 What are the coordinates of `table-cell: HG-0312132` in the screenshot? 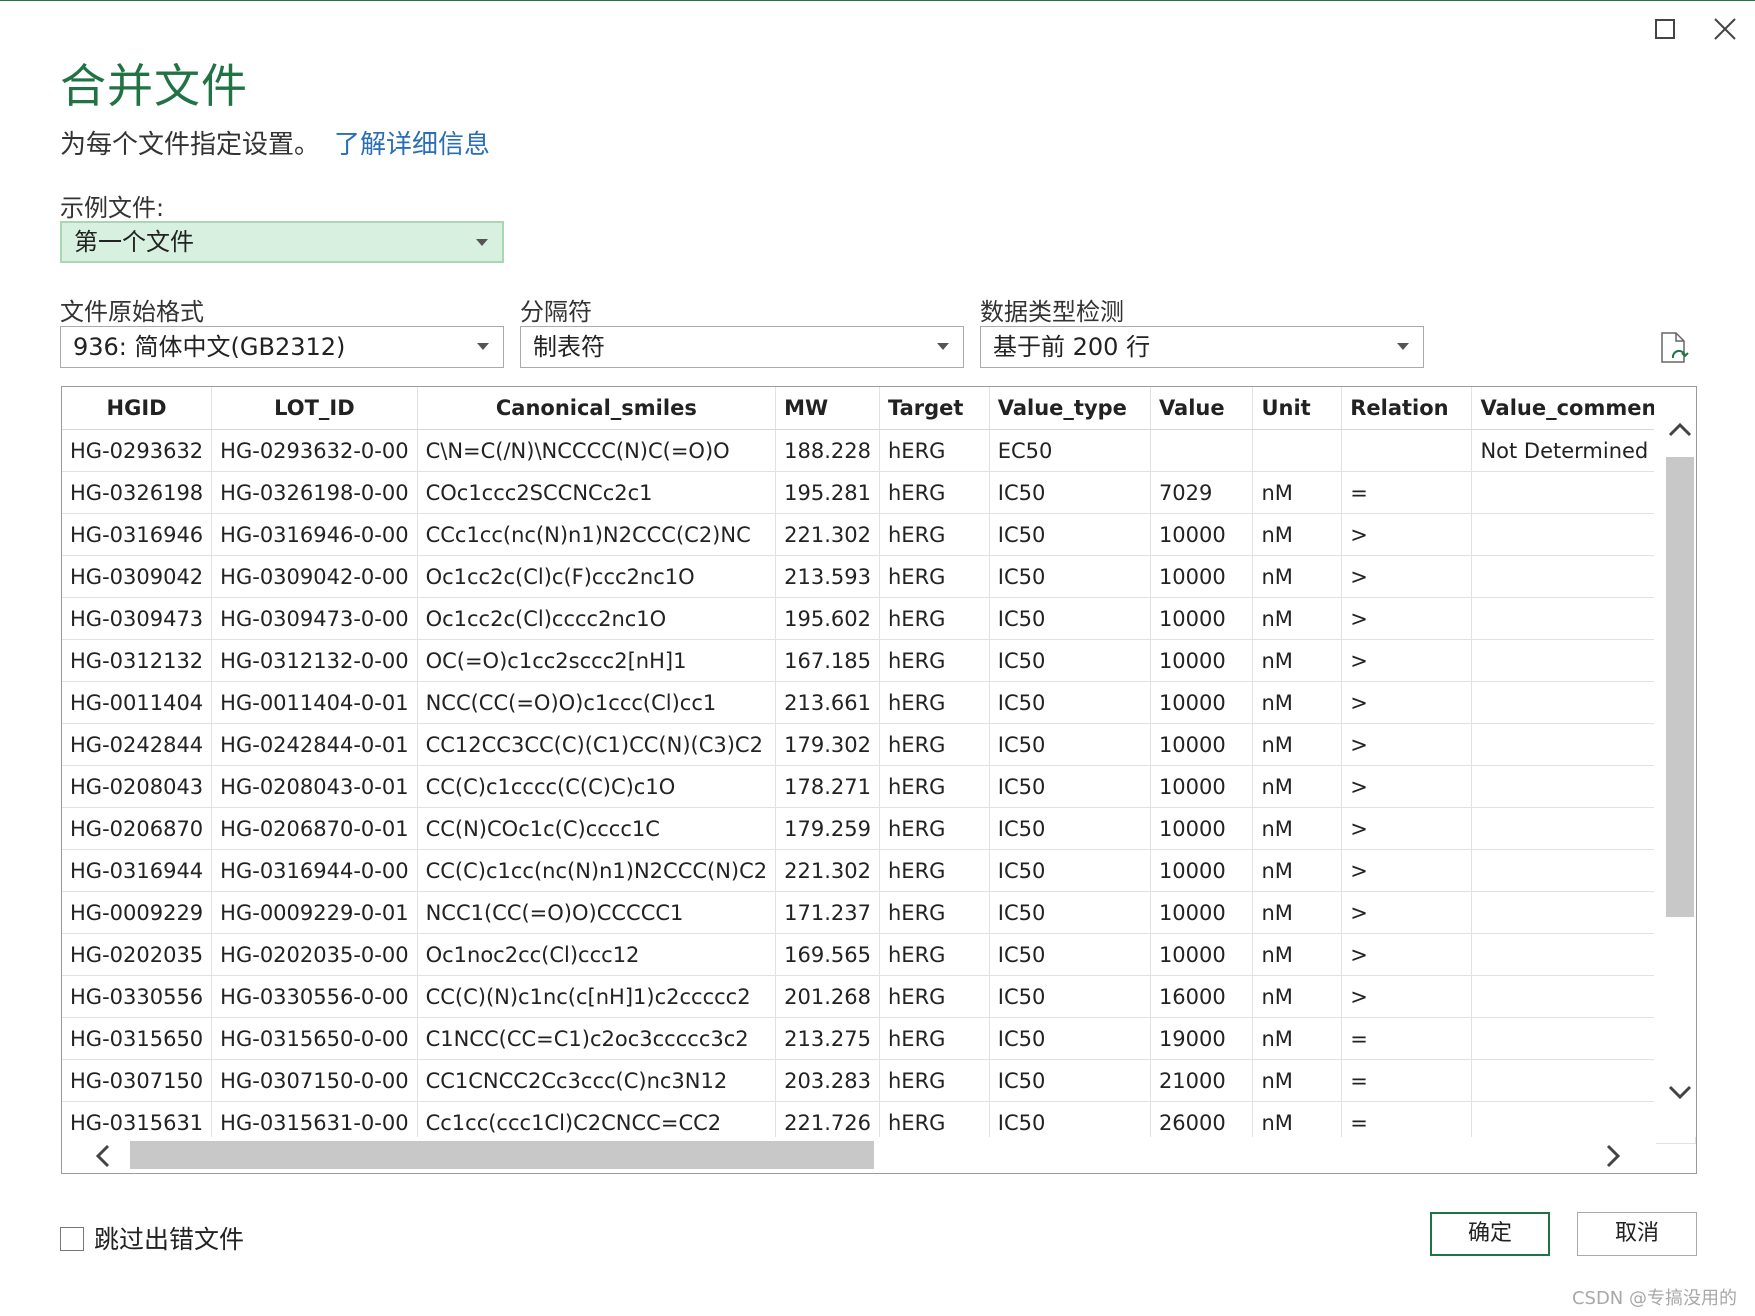 It's located at (137, 660).